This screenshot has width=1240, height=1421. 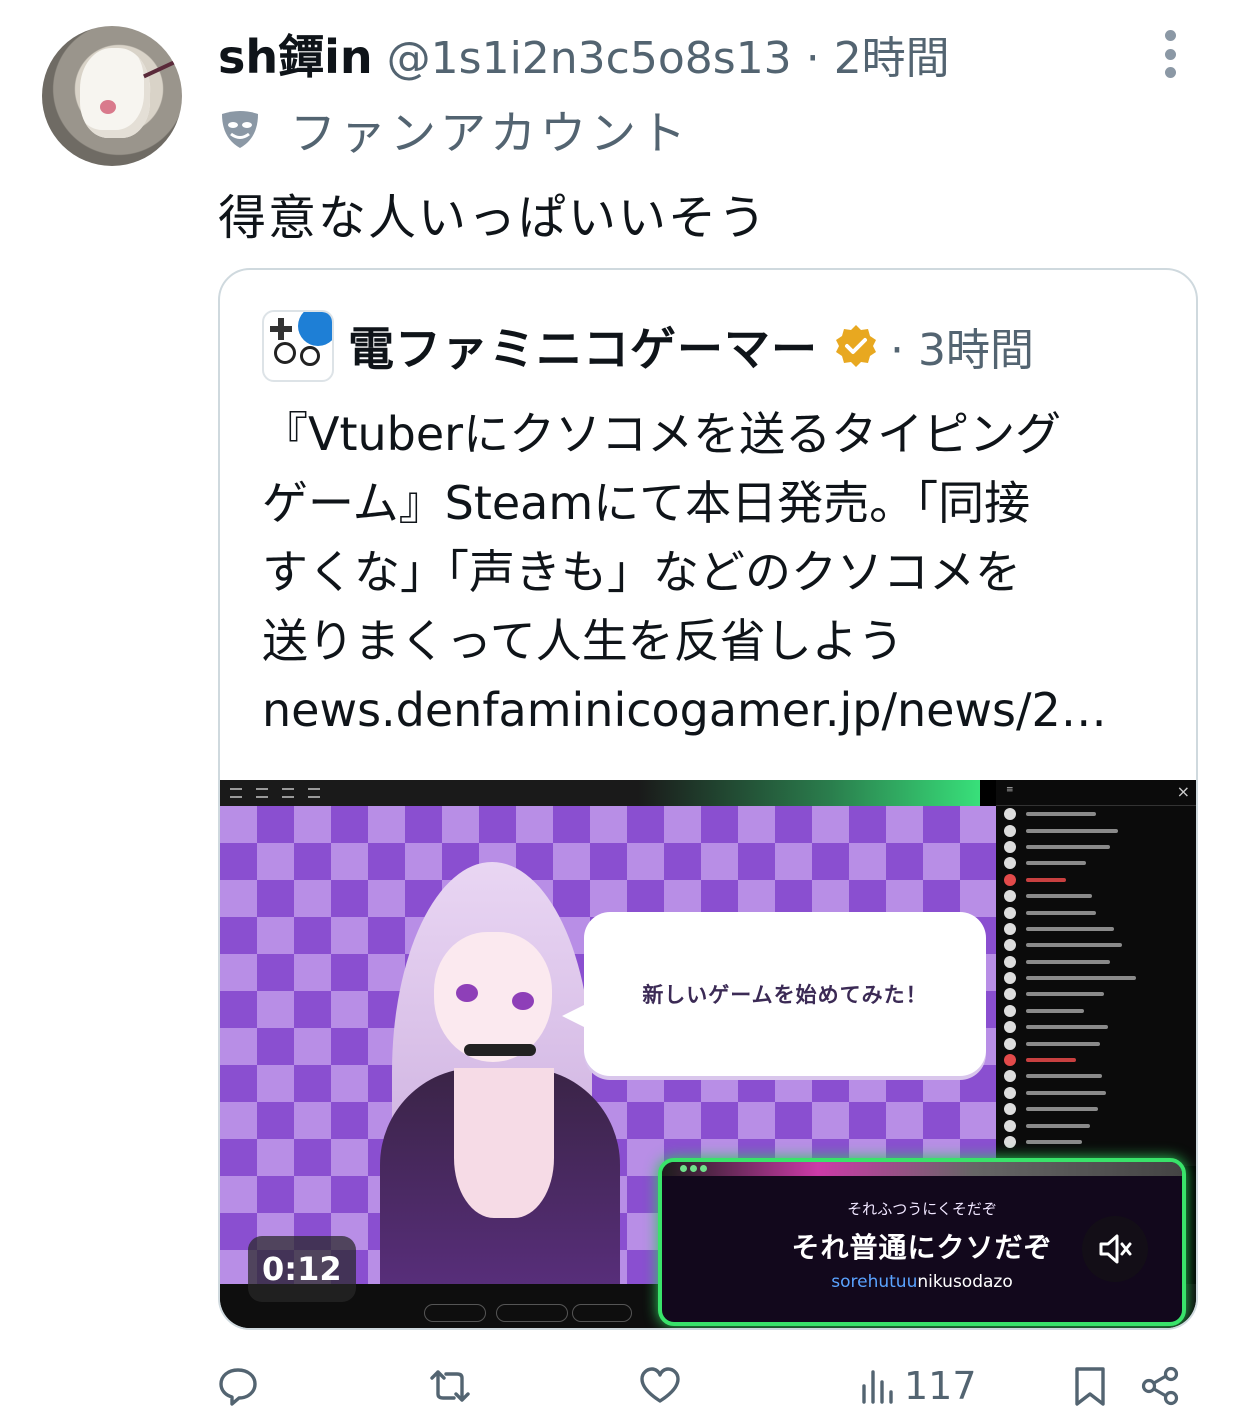 I want to click on quoted-display-name: 電ファミニコゲーマー, so click(x=583, y=346).